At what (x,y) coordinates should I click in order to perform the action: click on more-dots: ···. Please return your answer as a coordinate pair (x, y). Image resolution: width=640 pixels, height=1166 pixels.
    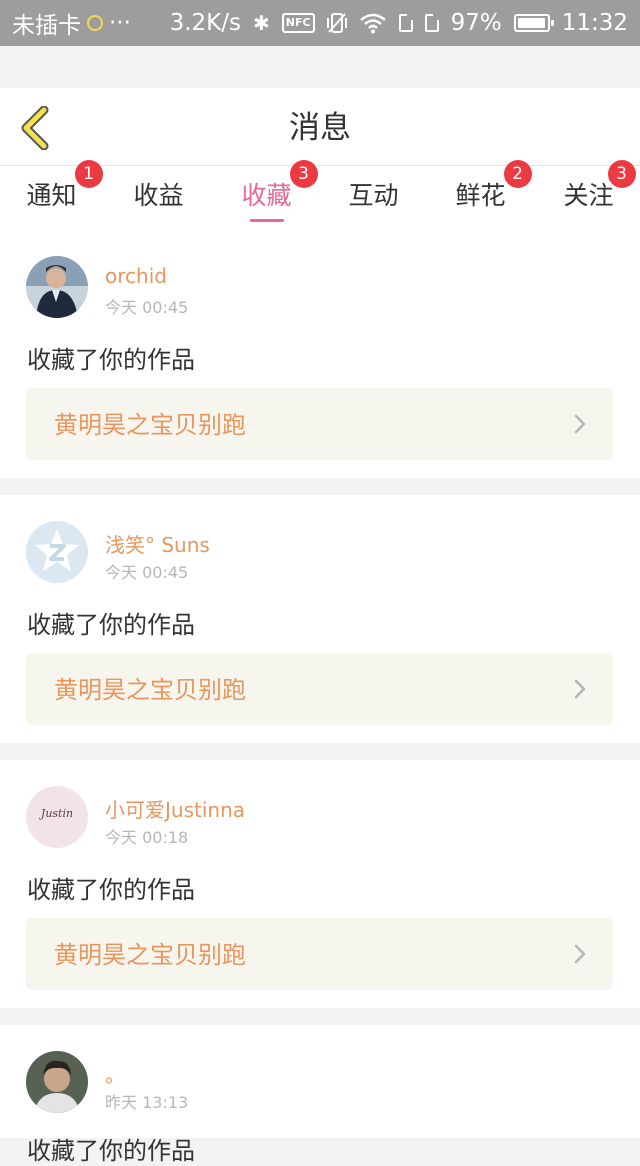
    Looking at the image, I should click on (120, 23).